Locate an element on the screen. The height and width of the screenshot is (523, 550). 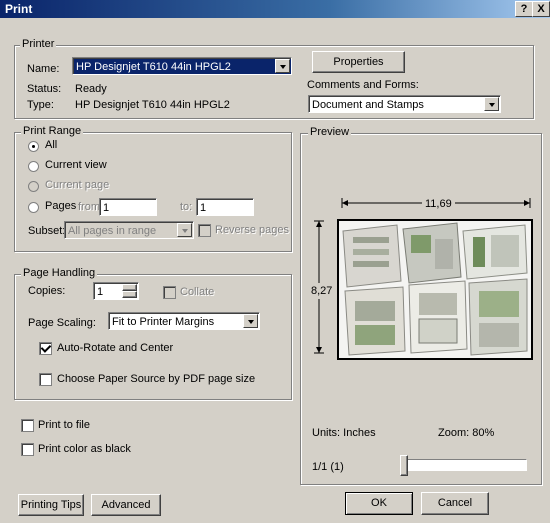
preview-thumbnail-image is located at coordinates (435, 289).